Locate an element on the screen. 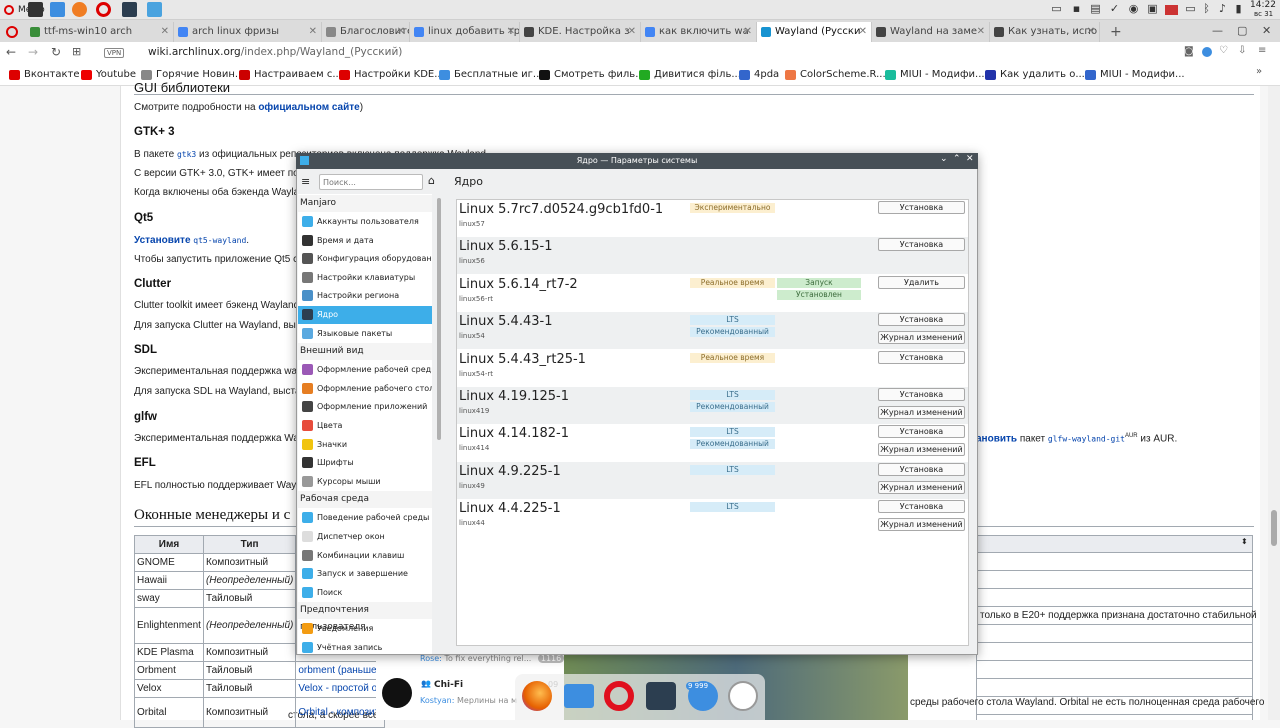  wm-name: KDE Plasma is located at coordinates (169, 652).